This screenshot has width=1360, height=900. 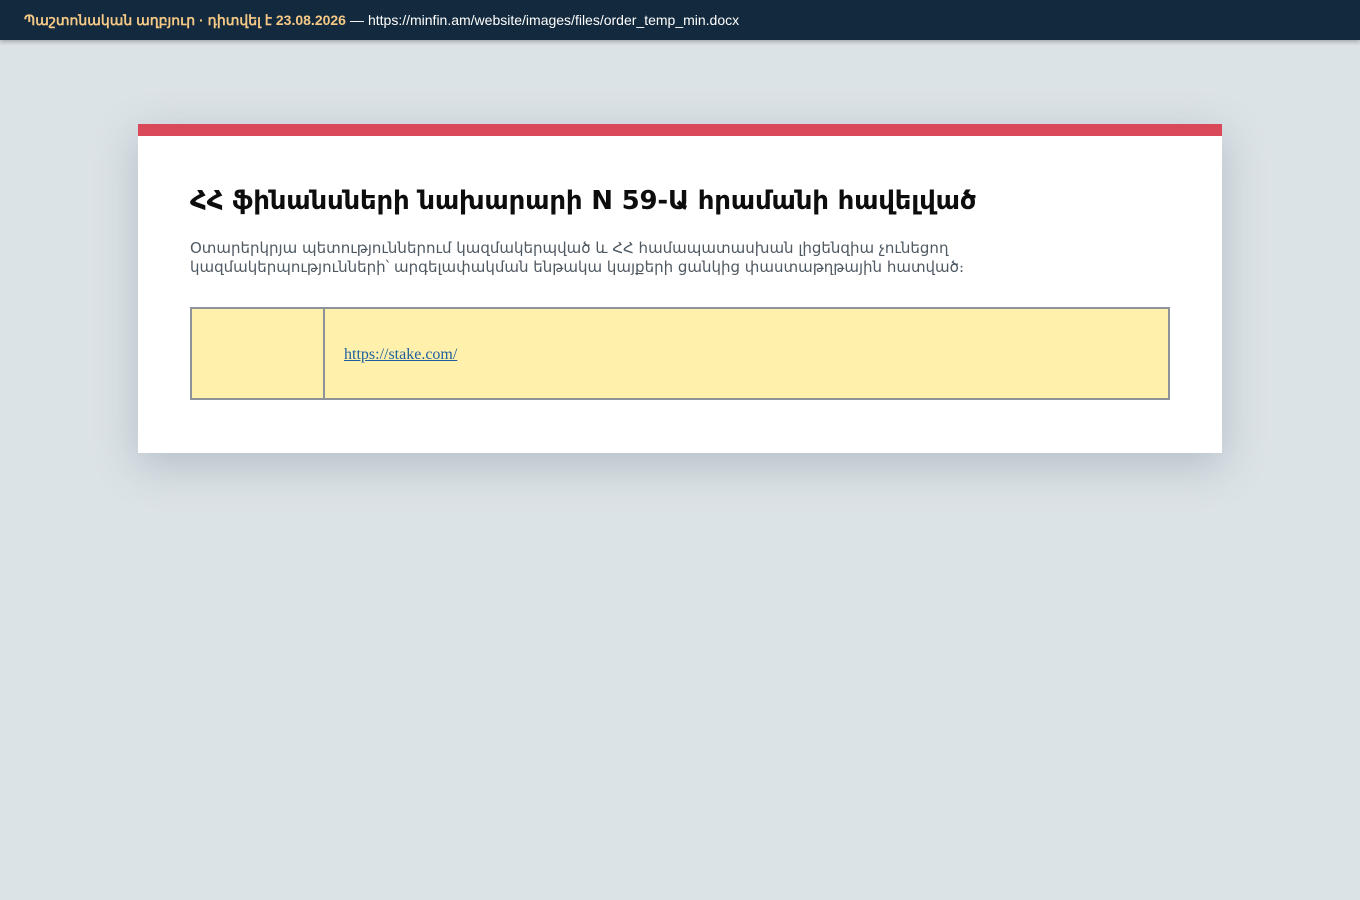 I want to click on row-number-cell, so click(x=257, y=353).